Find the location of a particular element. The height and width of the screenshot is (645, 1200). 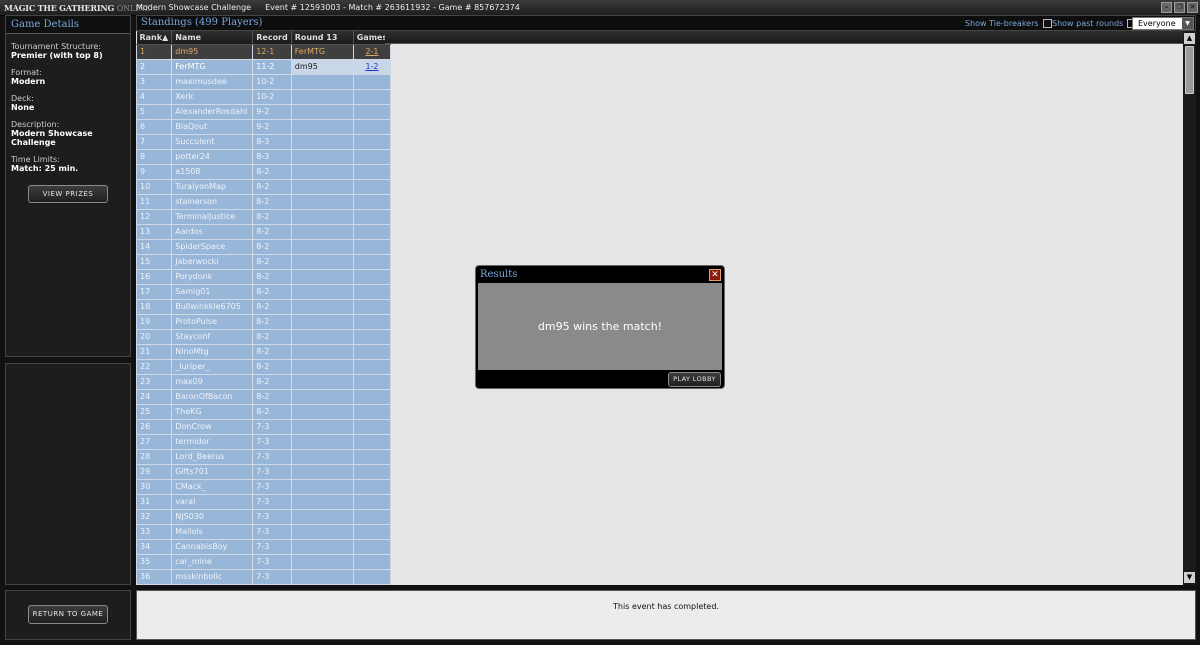

minimize-icon: – is located at coordinates (1166, 7).